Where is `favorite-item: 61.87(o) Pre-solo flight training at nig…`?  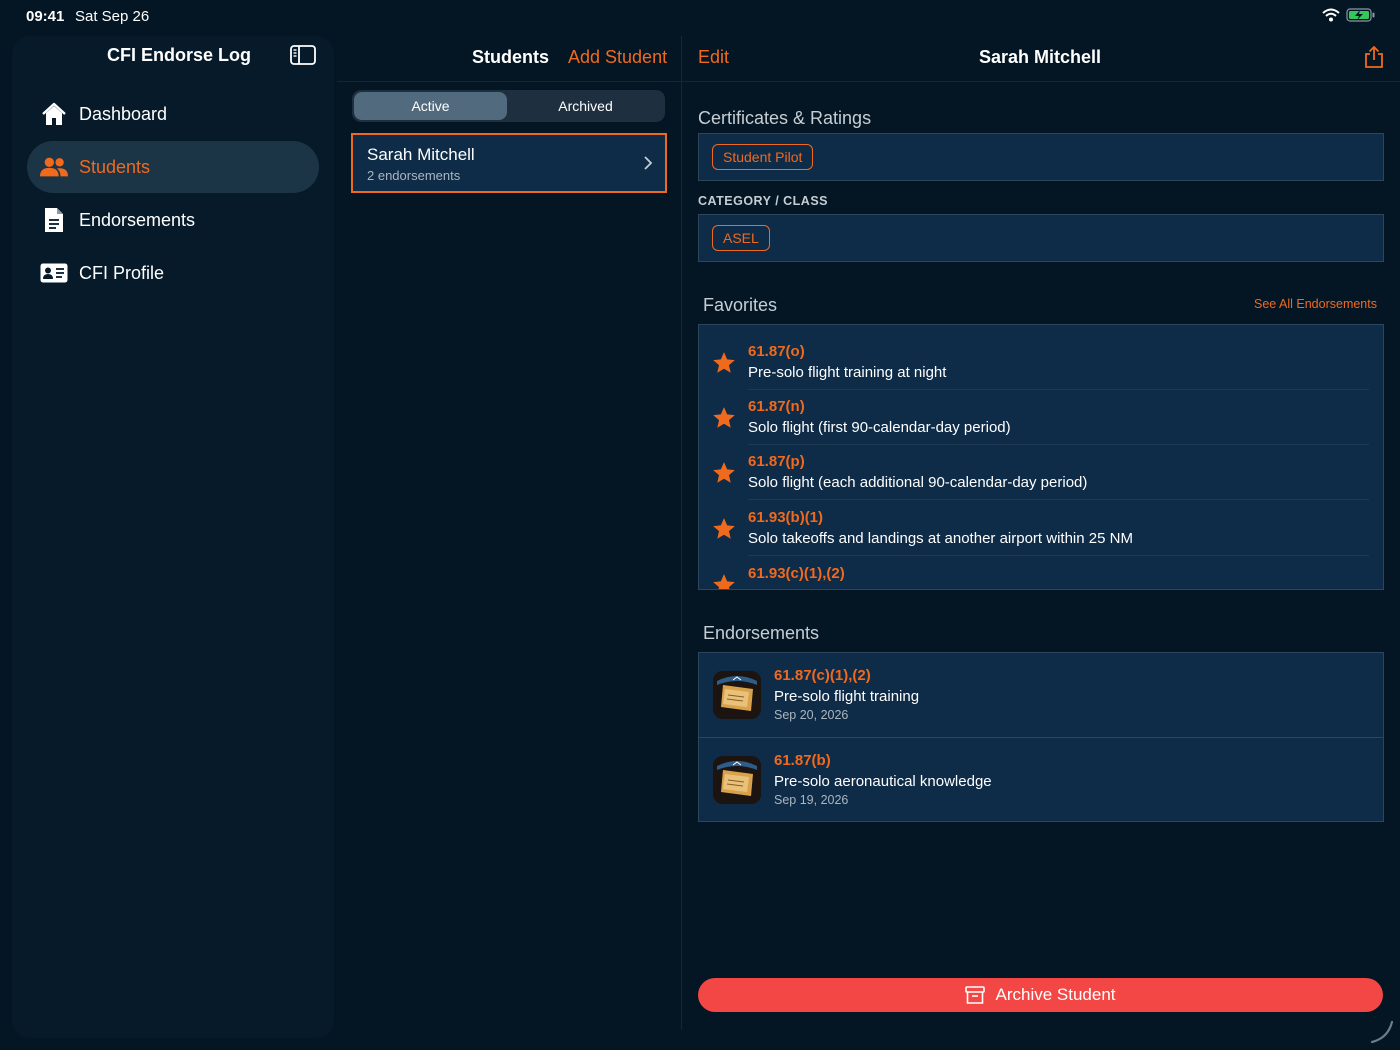 favorite-item: 61.87(o) Pre-solo flight training at nig… is located at coordinates (1041, 362).